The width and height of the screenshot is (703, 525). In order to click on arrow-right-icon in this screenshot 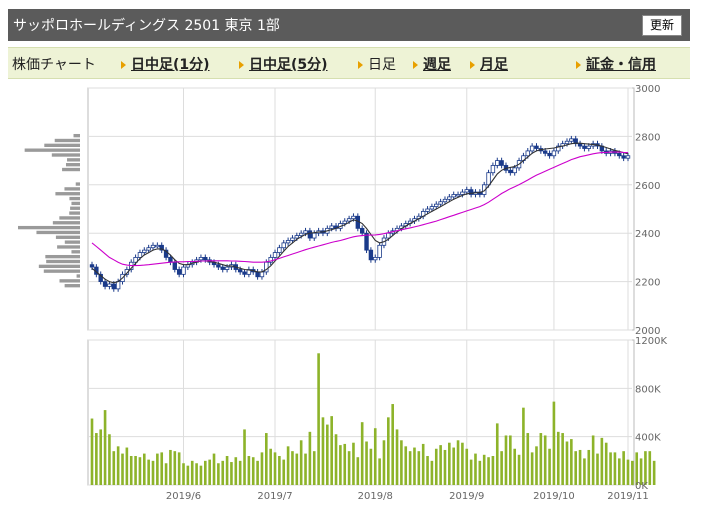, I will do `click(241, 65)`.